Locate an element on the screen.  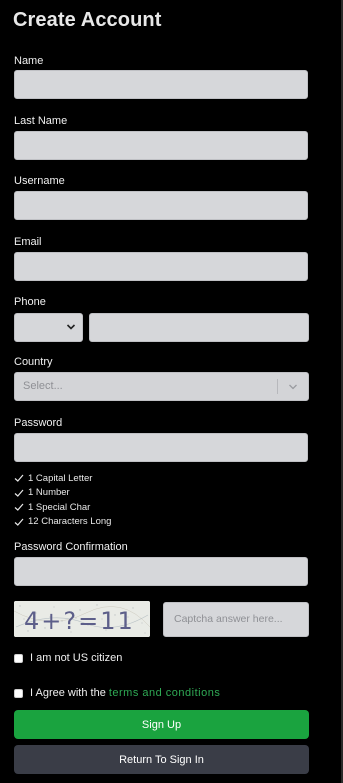
name-input is located at coordinates (161, 84).